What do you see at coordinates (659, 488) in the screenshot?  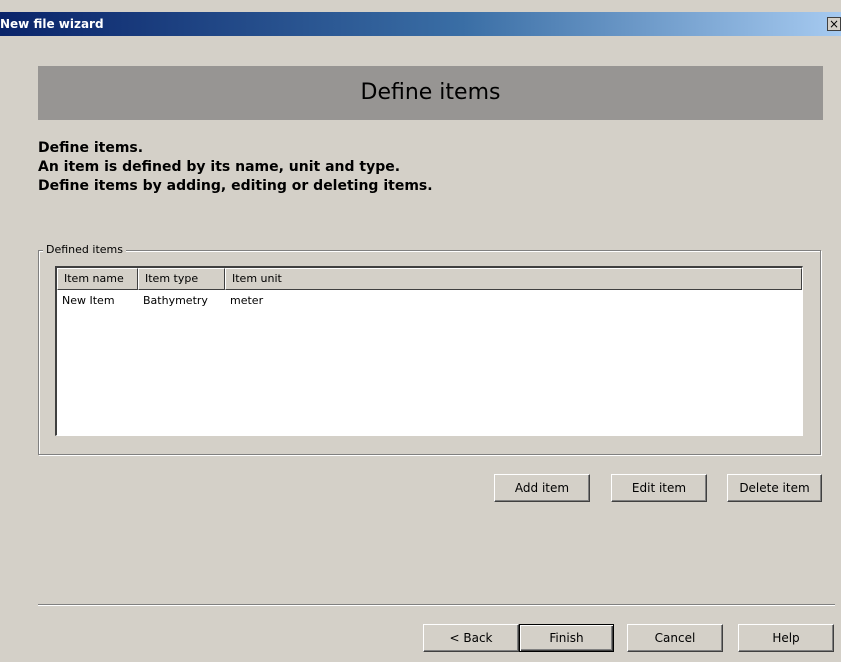 I see `edit-item-button: Edit item` at bounding box center [659, 488].